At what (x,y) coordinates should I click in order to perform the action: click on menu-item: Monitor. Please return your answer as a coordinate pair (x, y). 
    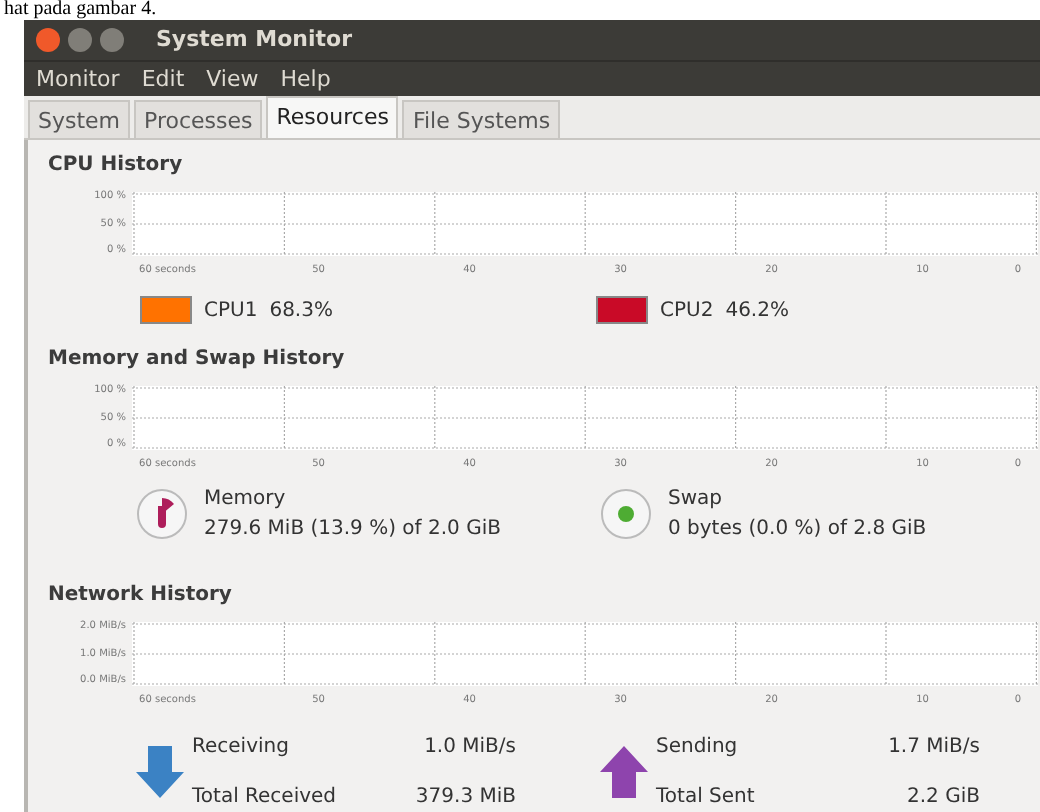
    Looking at the image, I should click on (78, 78).